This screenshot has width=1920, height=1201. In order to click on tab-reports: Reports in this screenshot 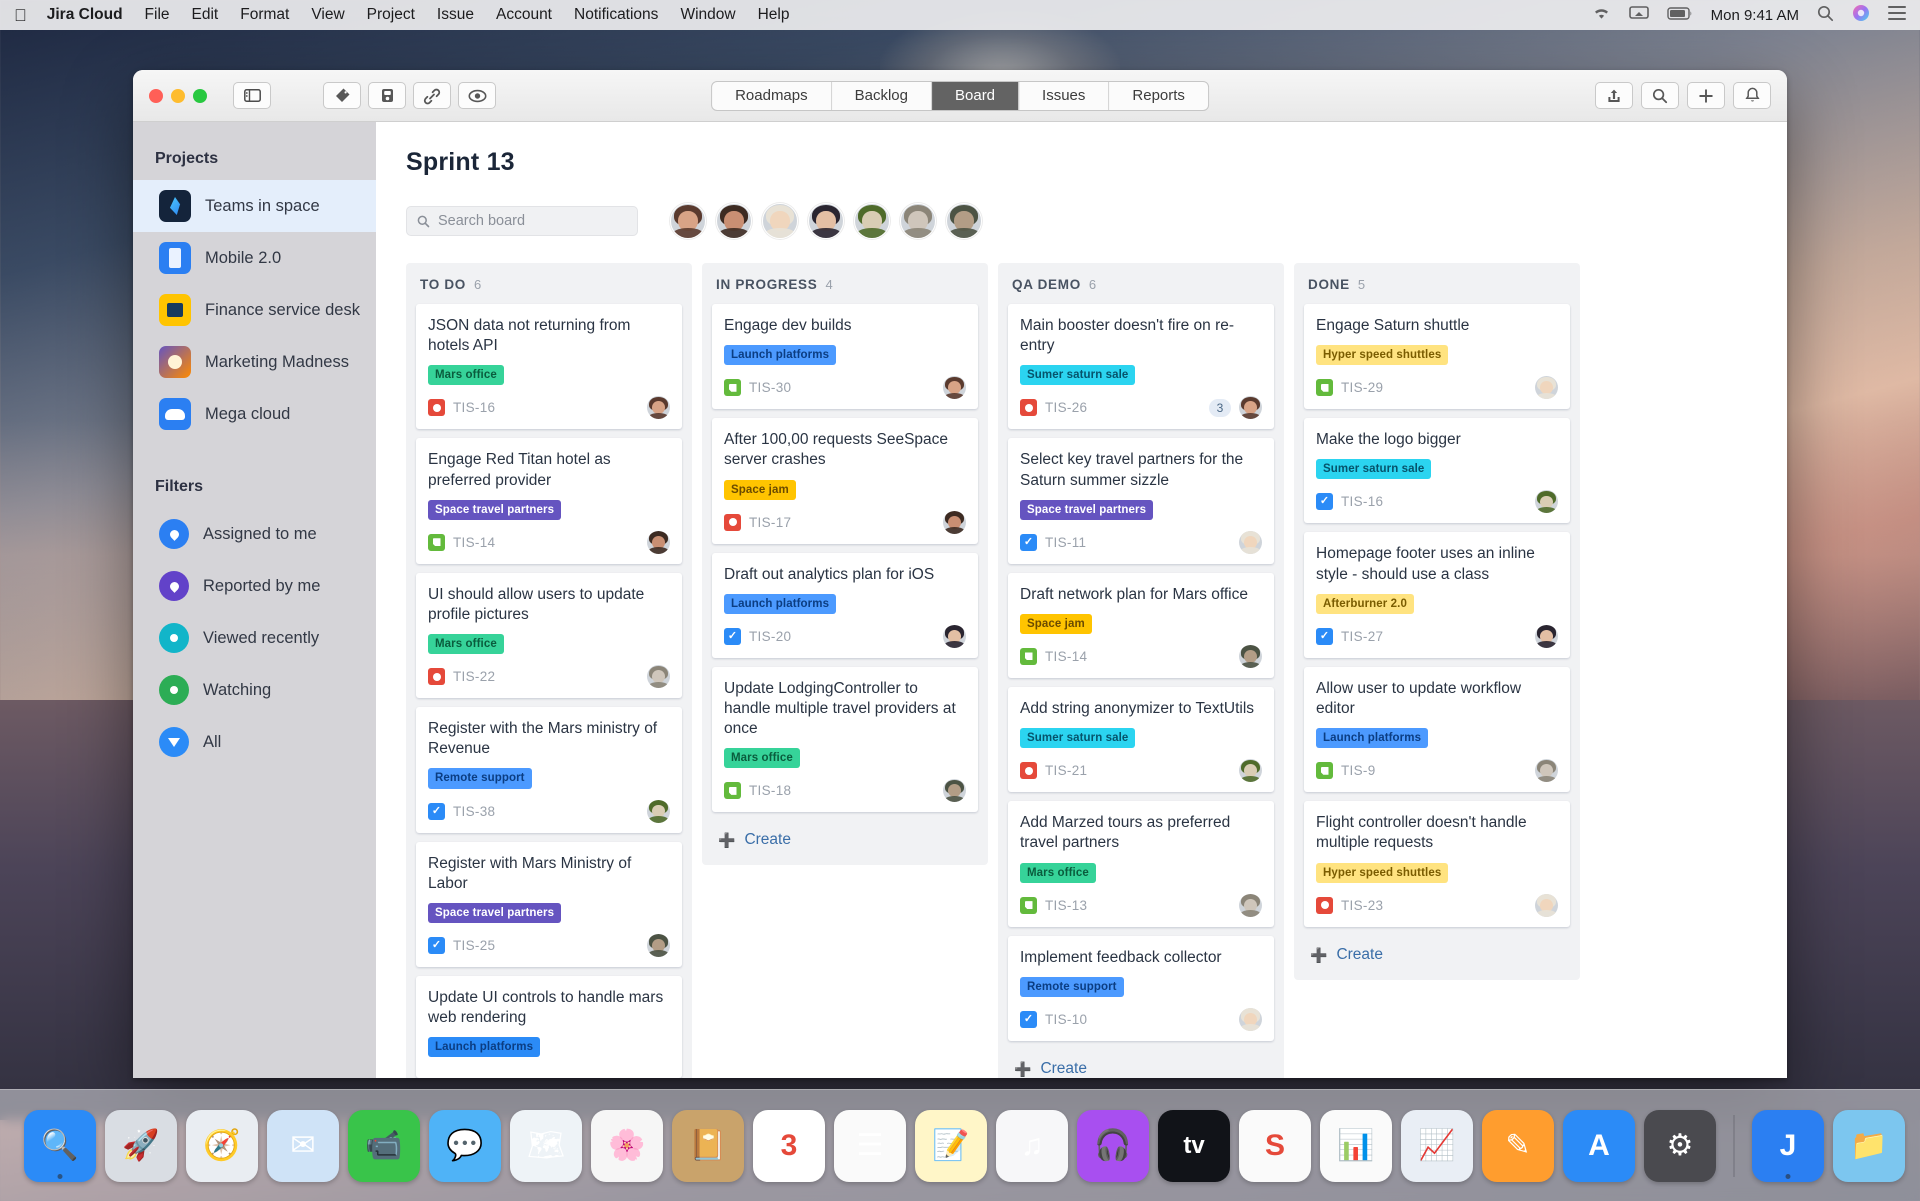, I will do `click(1158, 96)`.